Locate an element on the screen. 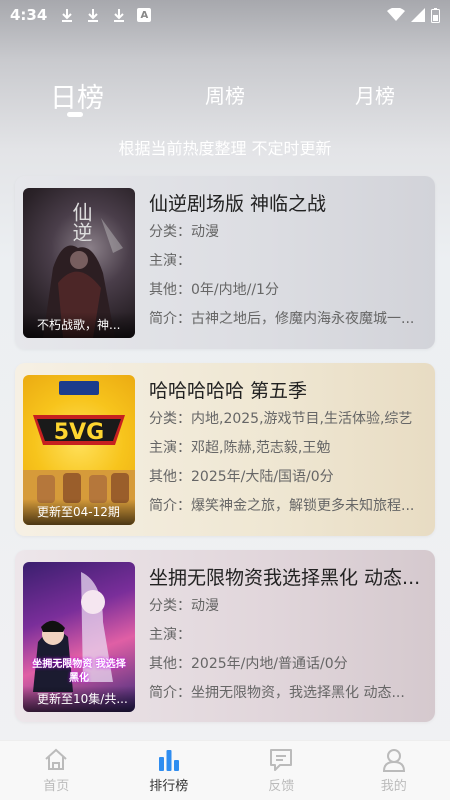 The width and height of the screenshot is (450, 800). nav-feedback: 反馈 is located at coordinates (281, 770).